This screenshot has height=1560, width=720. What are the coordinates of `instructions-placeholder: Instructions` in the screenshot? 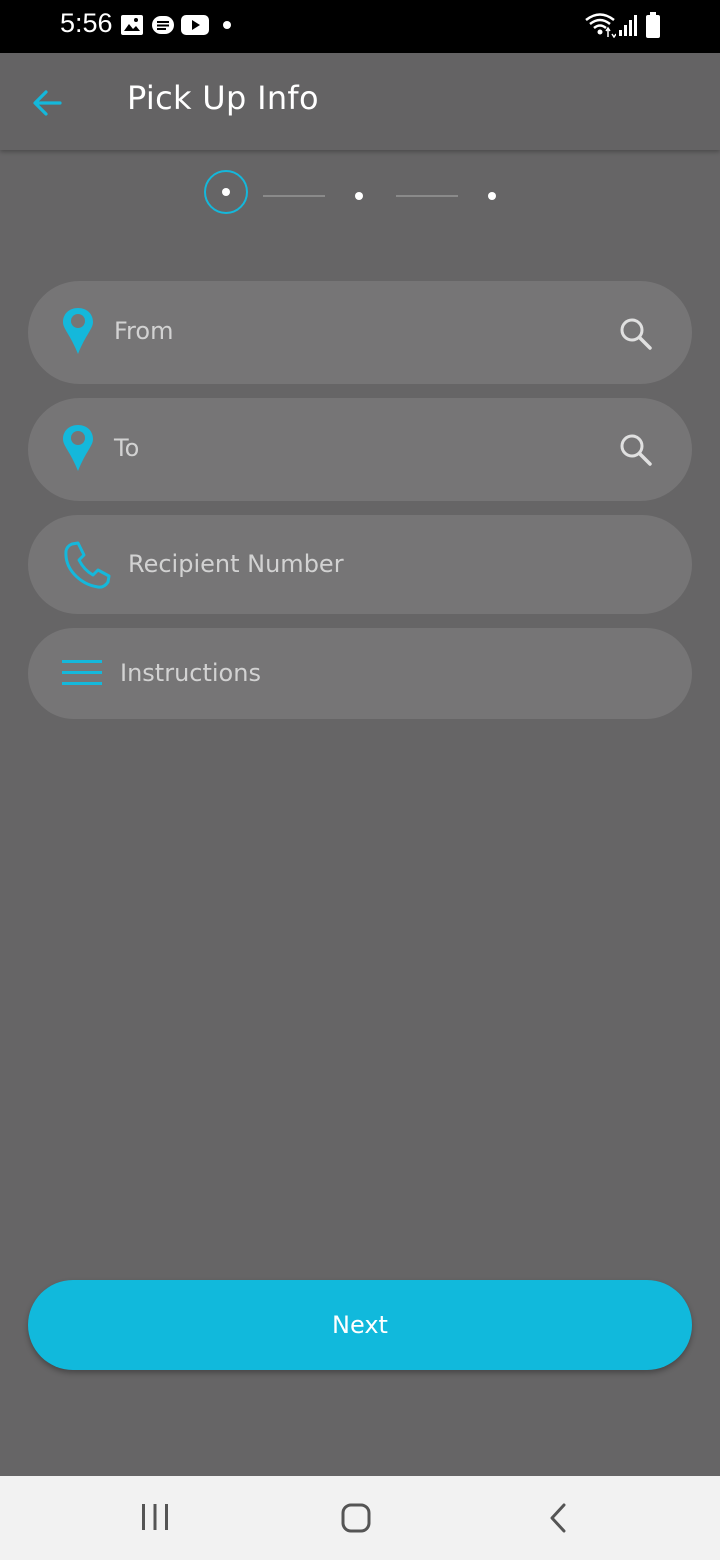 It's located at (190, 673).